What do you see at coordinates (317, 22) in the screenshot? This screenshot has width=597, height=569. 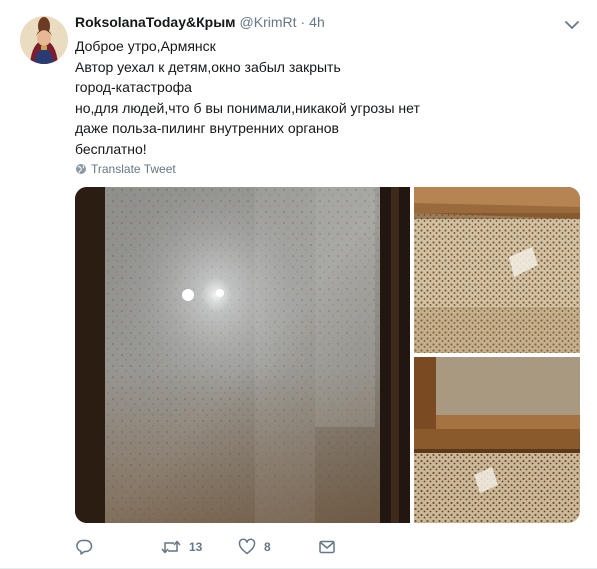 I see `tweet-timestamp: 4h` at bounding box center [317, 22].